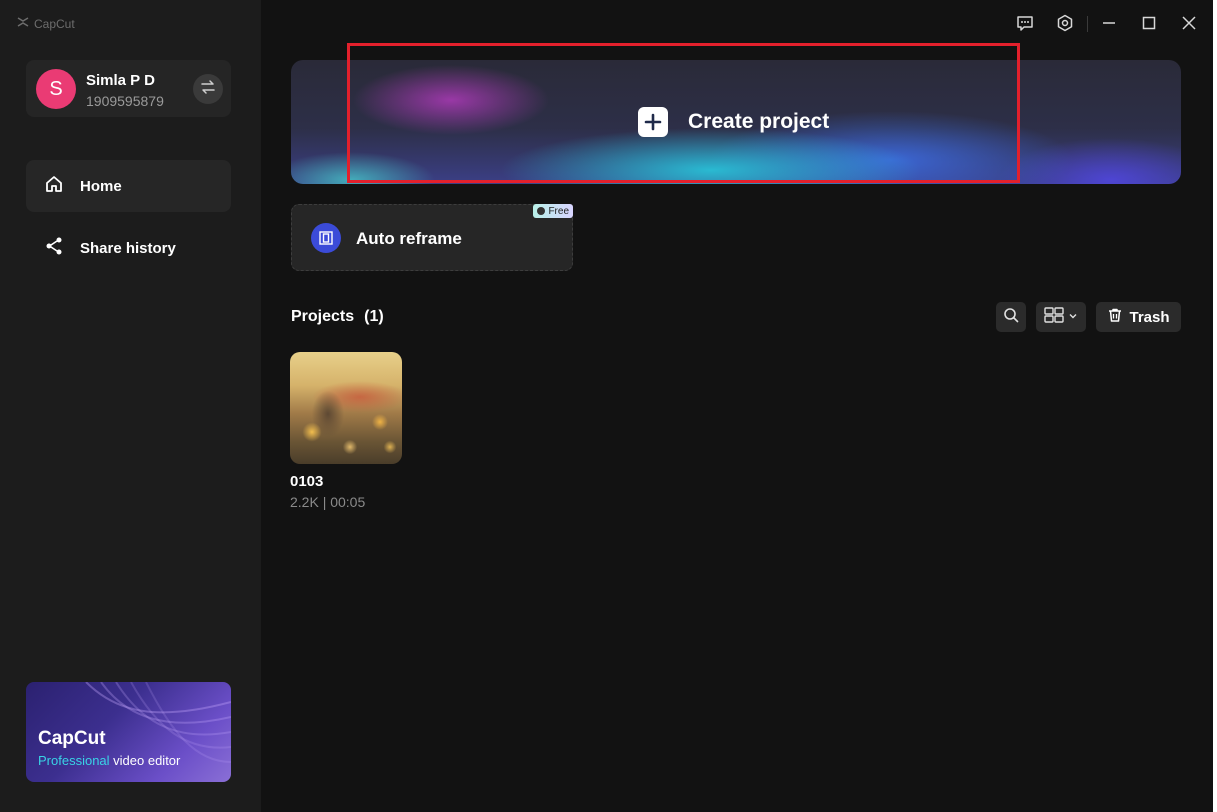  Describe the element at coordinates (323, 316) in the screenshot. I see `projects-label: Projects` at that location.